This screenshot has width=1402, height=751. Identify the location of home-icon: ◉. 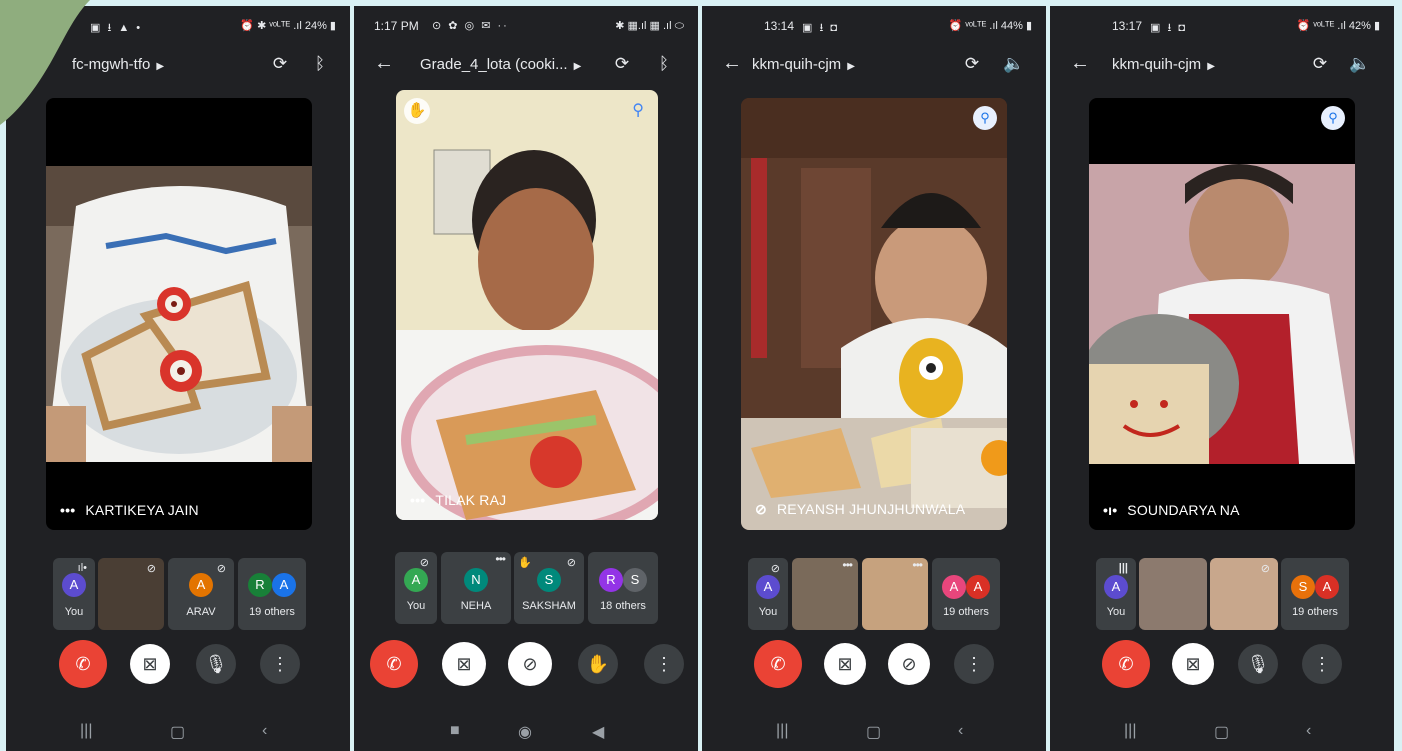
(525, 732).